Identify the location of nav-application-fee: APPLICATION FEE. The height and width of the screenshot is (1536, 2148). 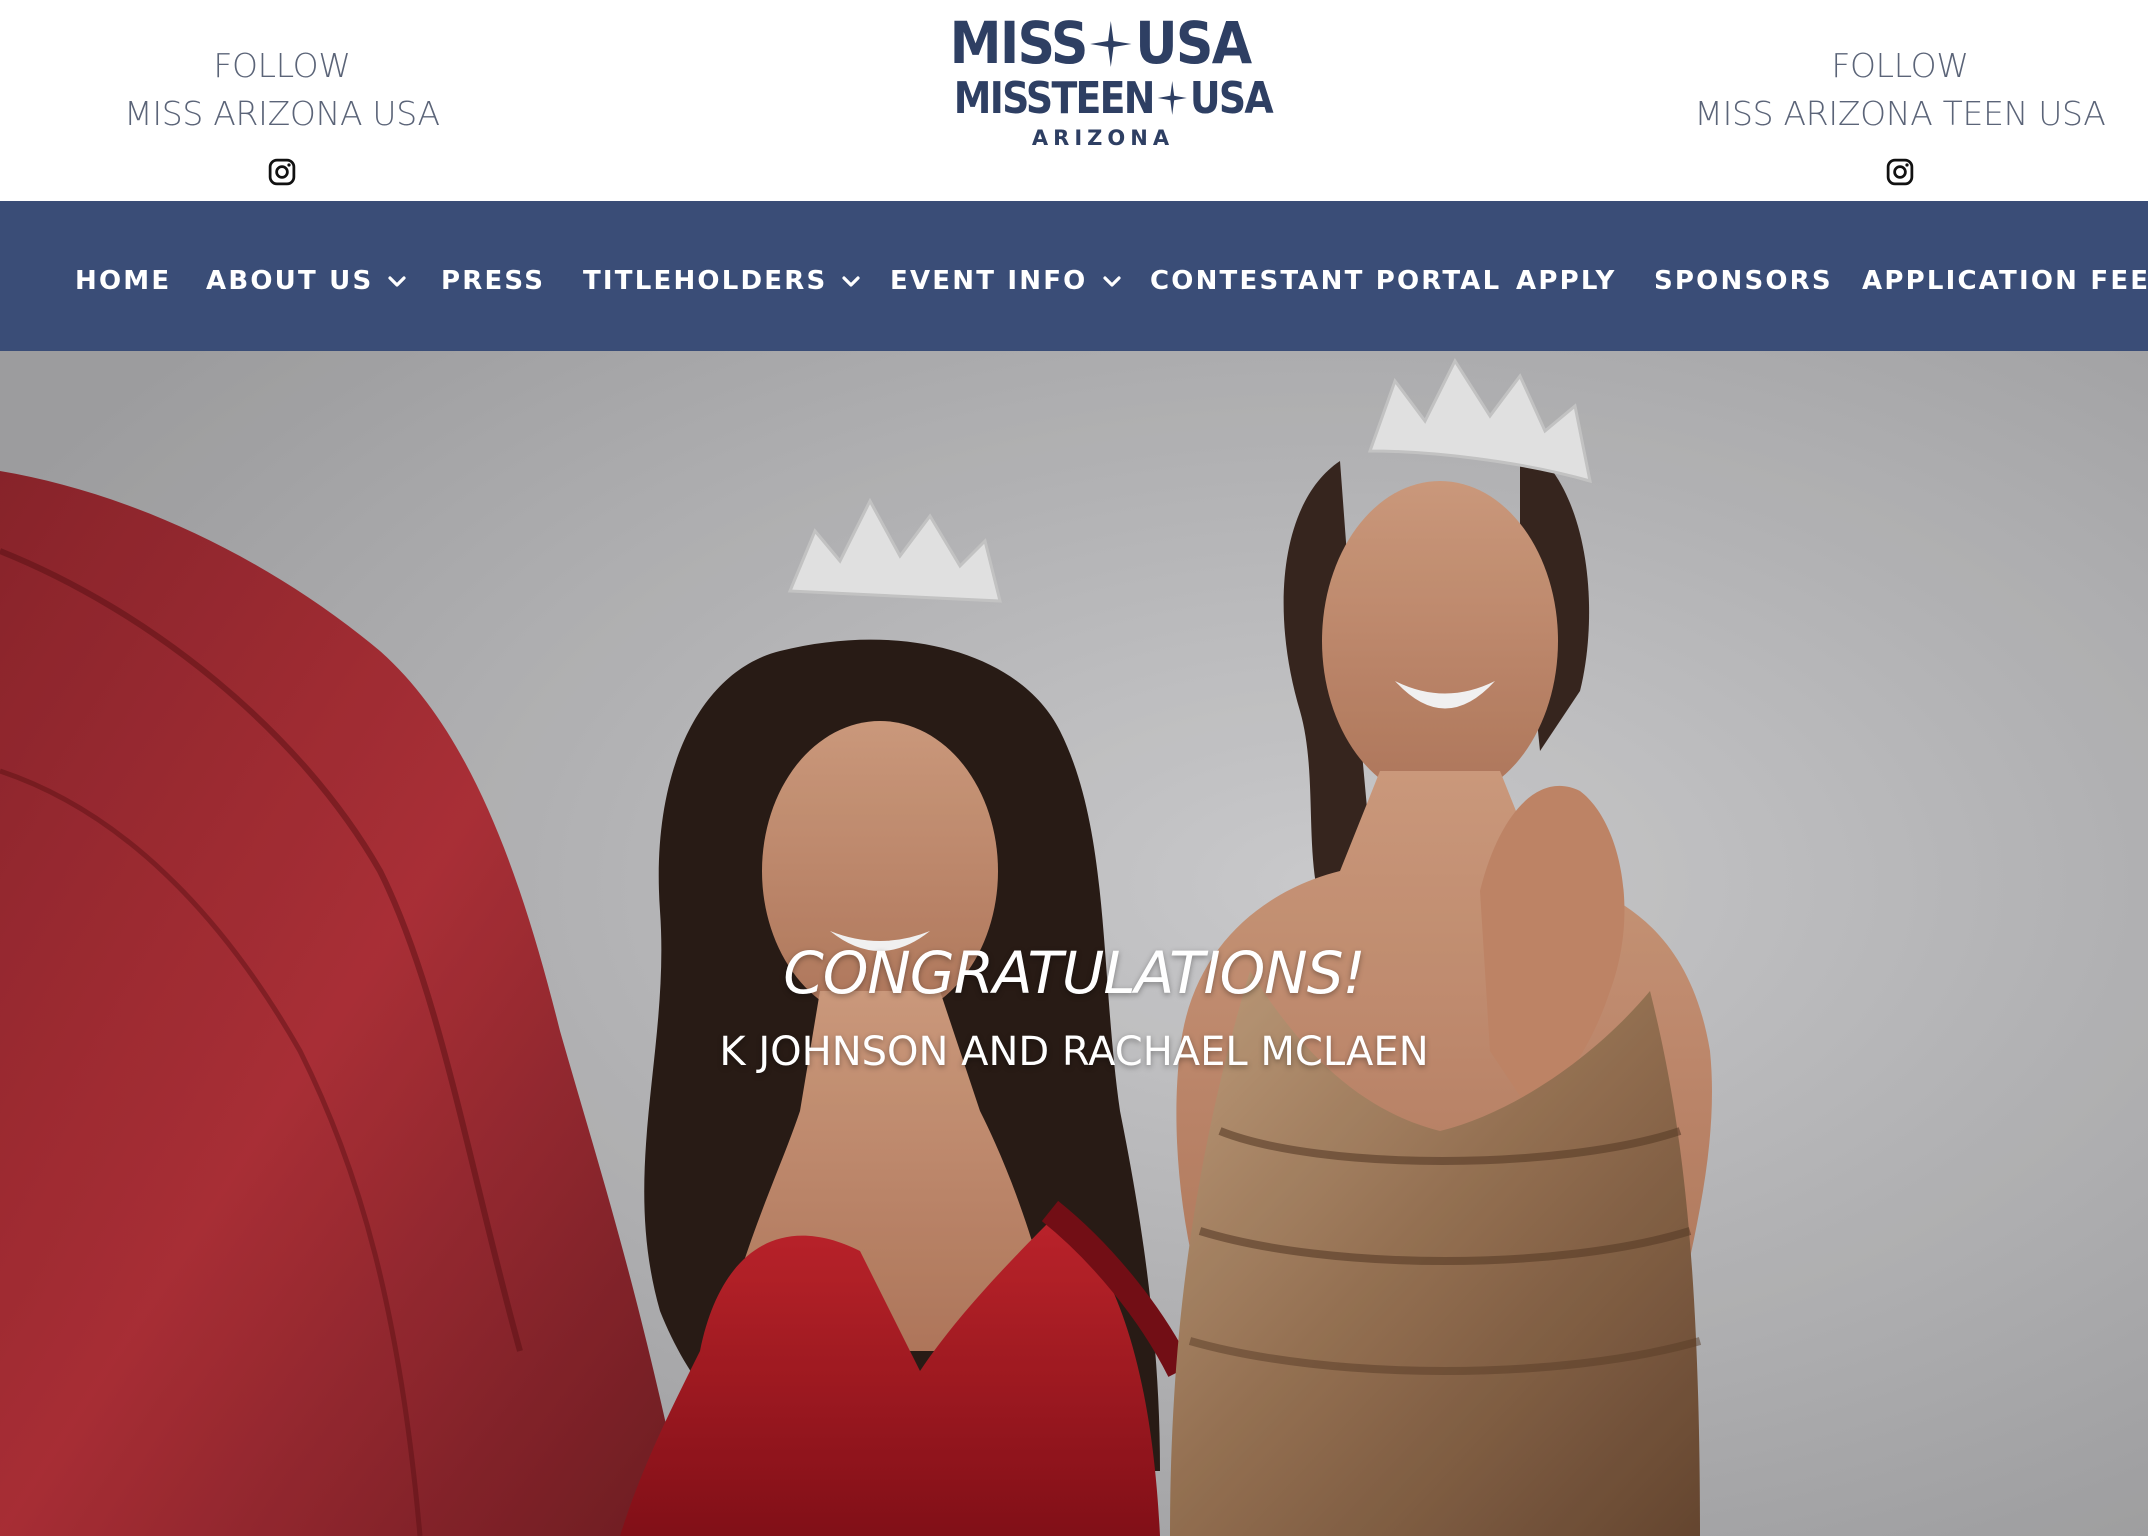
(2005, 276).